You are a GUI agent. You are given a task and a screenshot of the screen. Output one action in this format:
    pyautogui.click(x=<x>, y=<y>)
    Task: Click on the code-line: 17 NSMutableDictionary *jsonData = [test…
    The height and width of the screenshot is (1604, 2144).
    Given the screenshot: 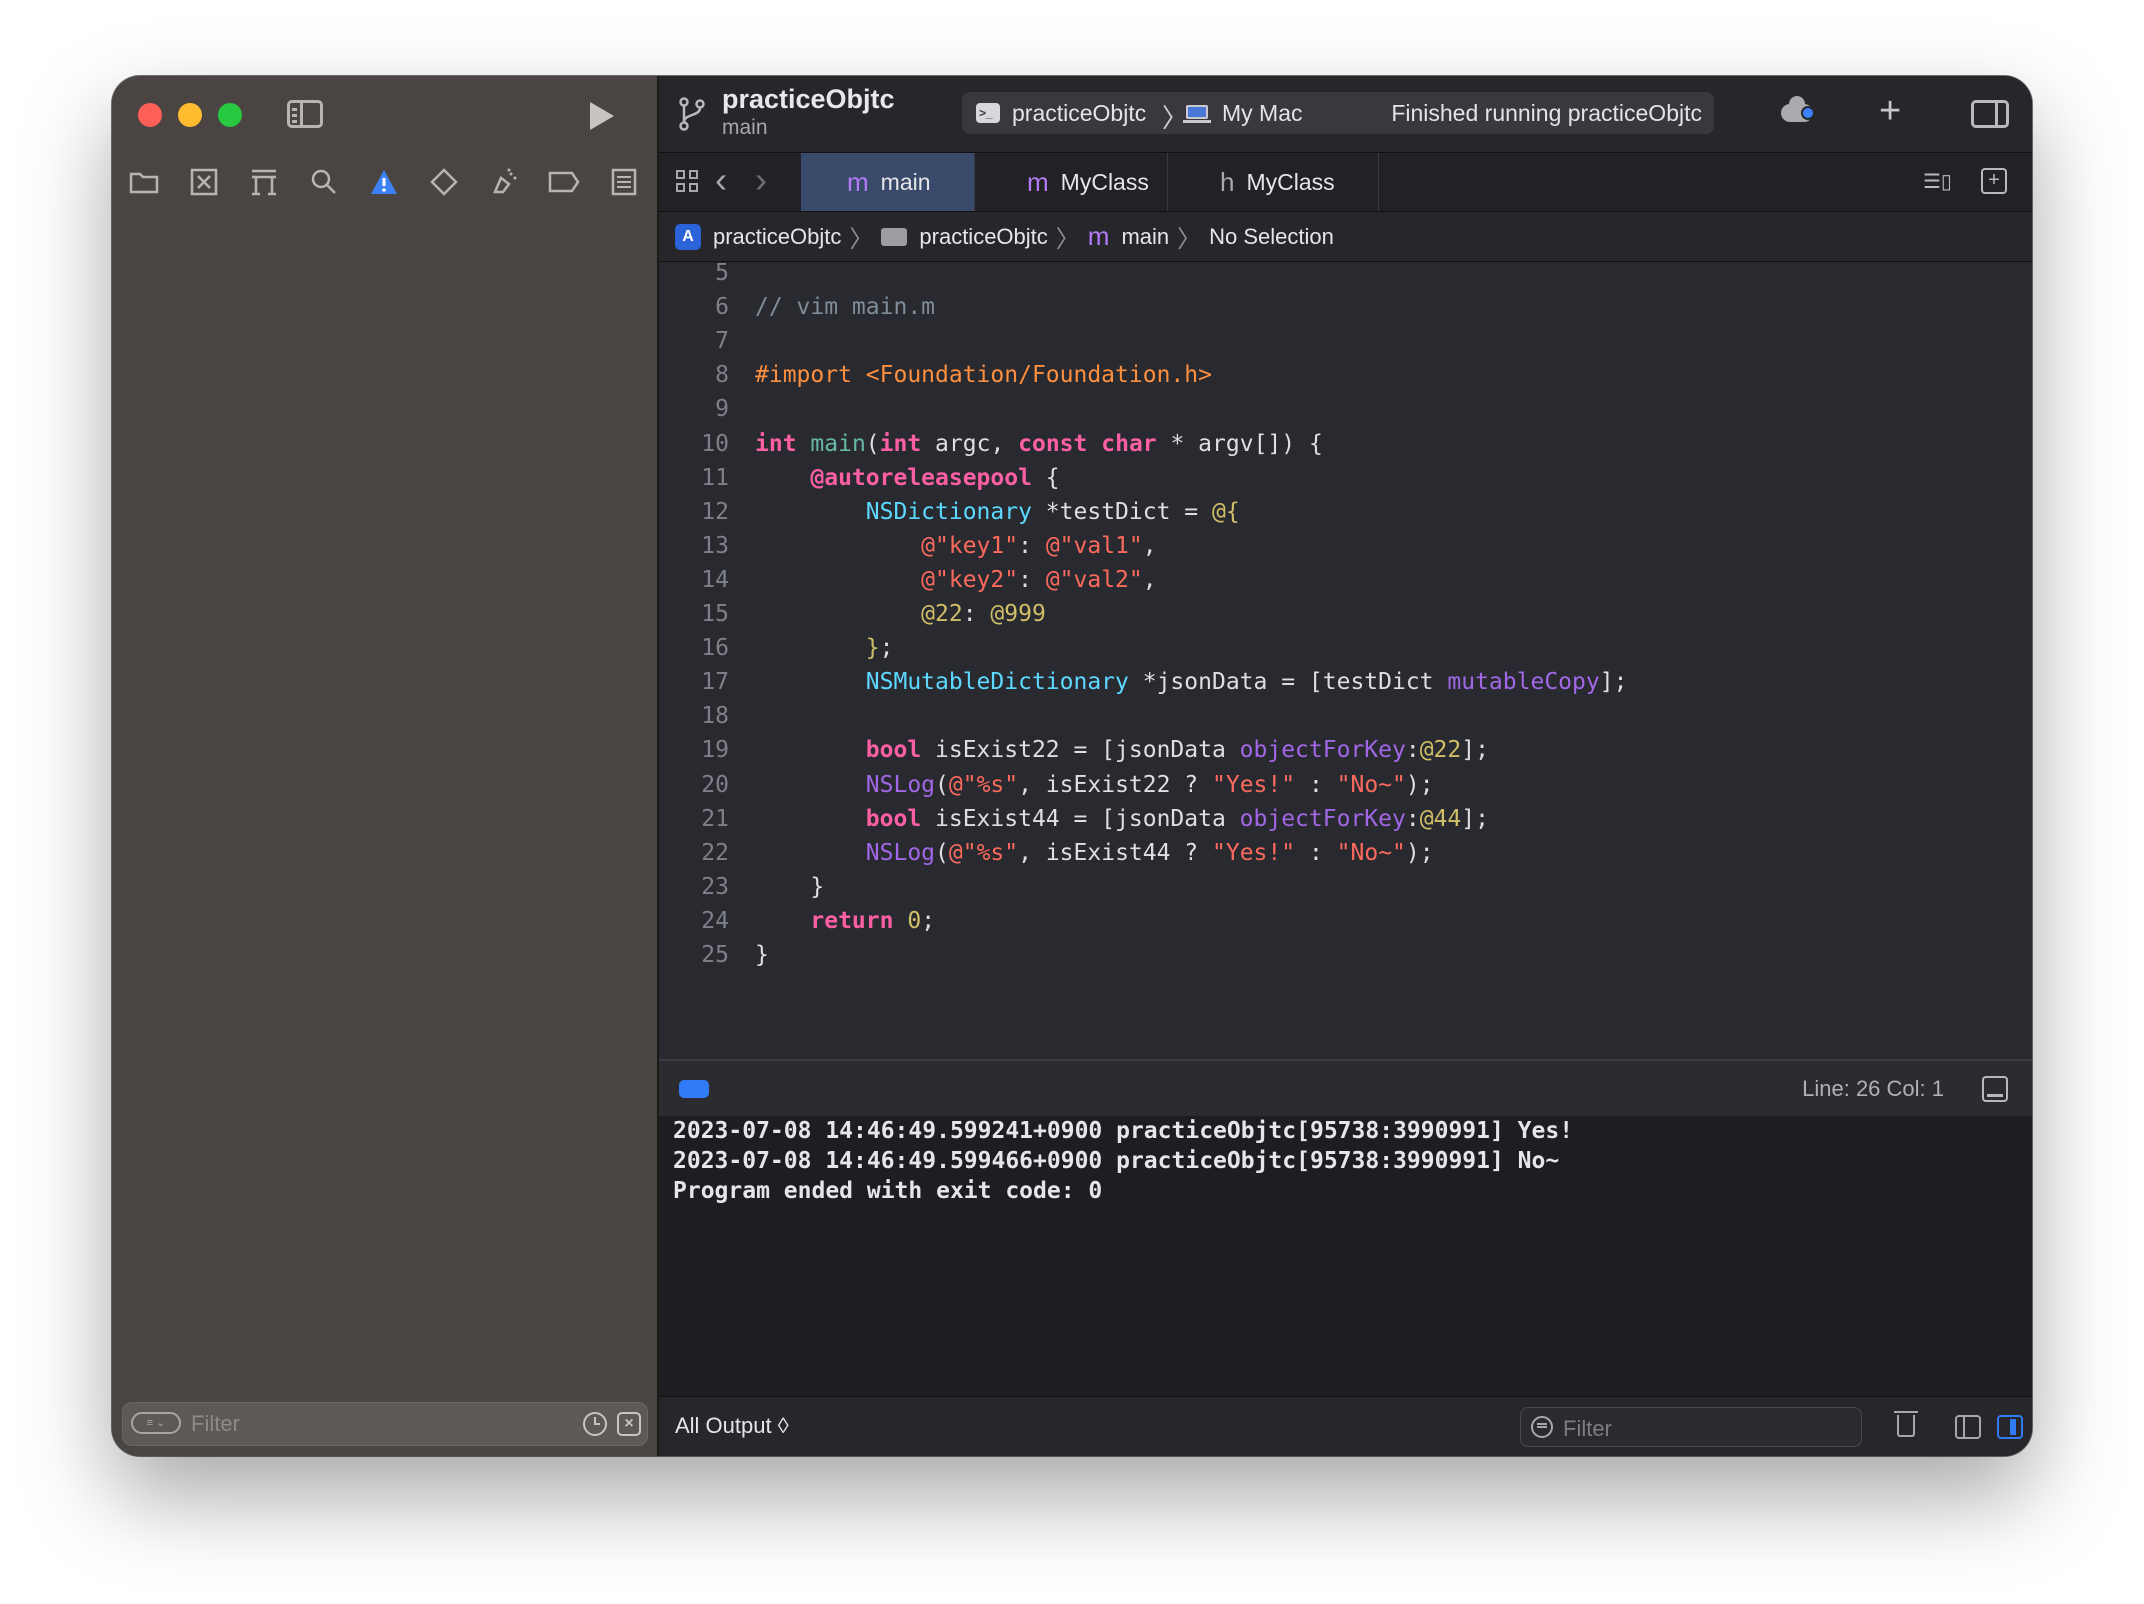 What is the action you would take?
    pyautogui.click(x=1345, y=682)
    